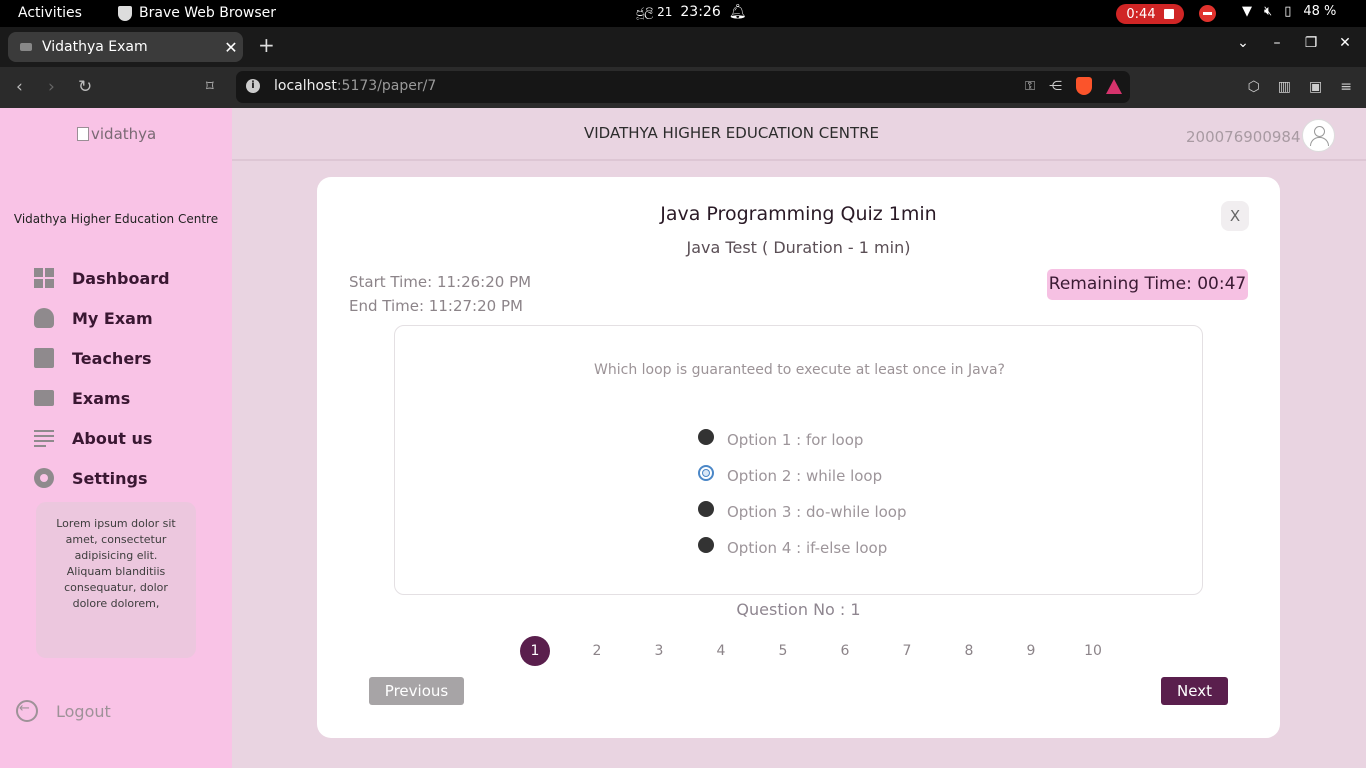  Describe the element at coordinates (783, 651) in the screenshot. I see `page-button-5: 5` at that location.